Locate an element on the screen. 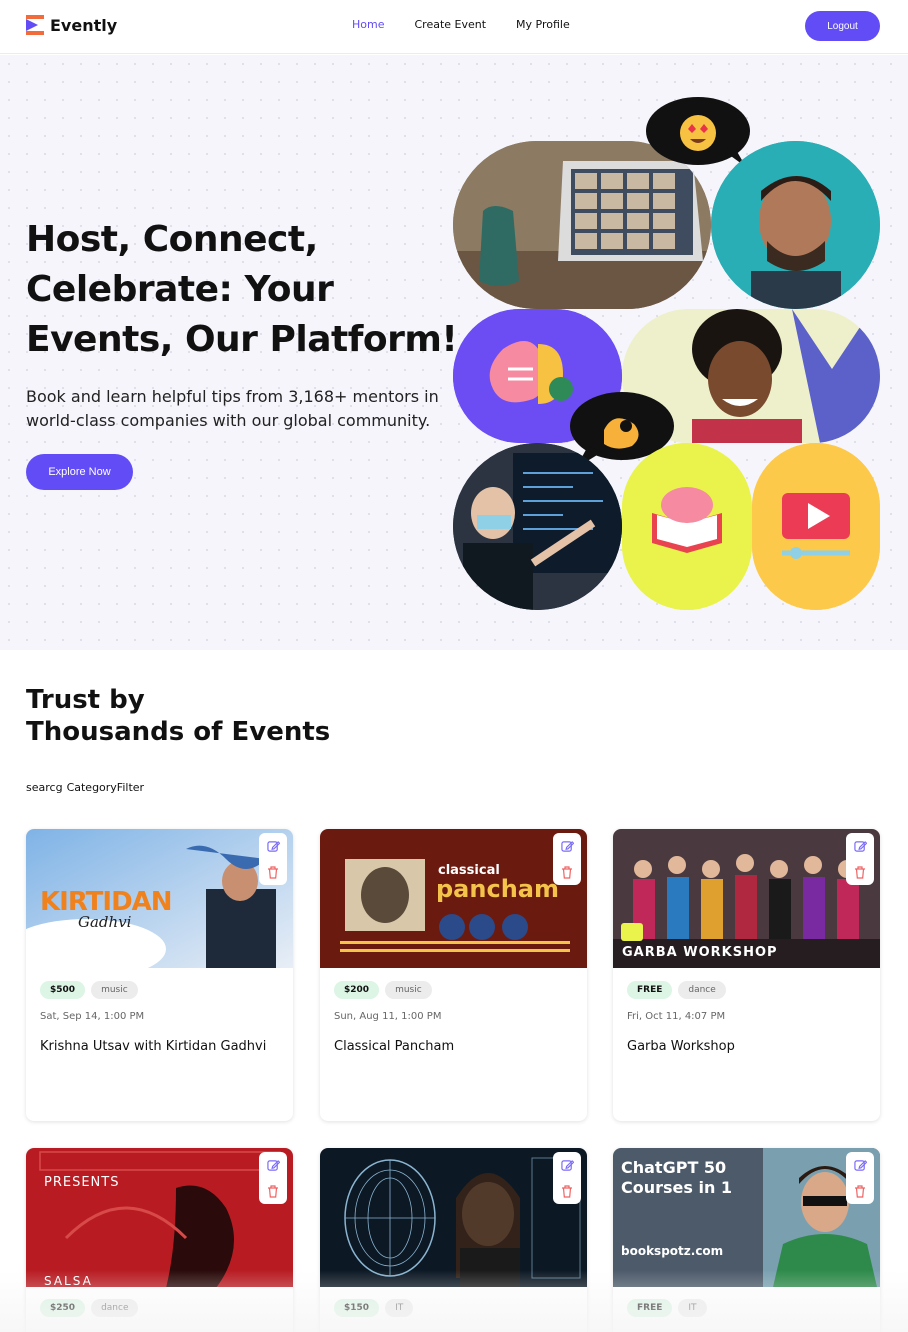  event-banner-ai is located at coordinates (453, 1217).